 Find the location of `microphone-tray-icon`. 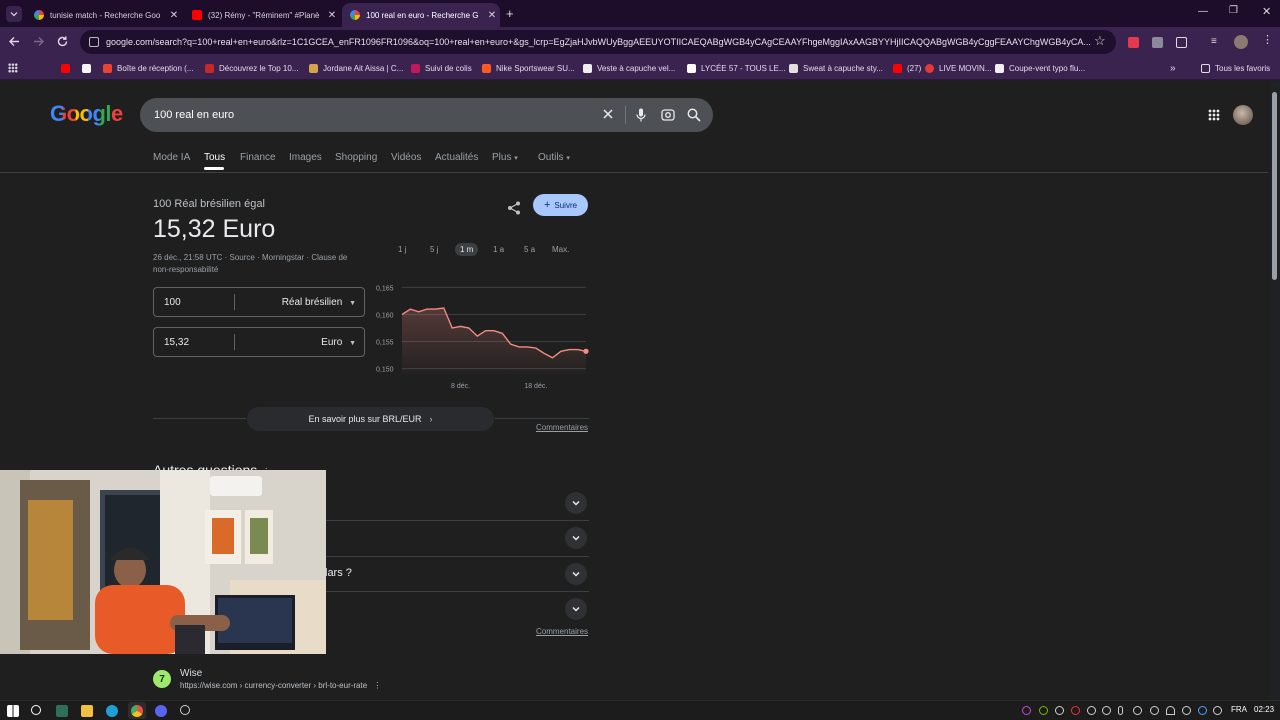

microphone-tray-icon is located at coordinates (1120, 710).